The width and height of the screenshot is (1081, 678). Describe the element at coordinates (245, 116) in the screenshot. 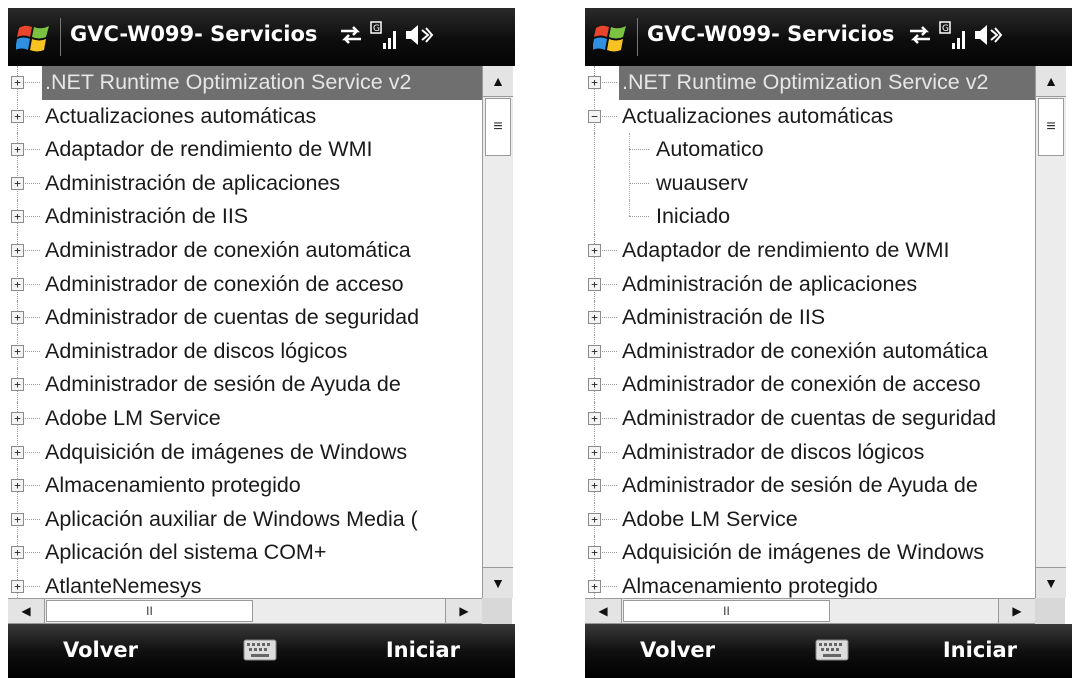

I see `tree-row: + Actualizaciones automáticas` at that location.